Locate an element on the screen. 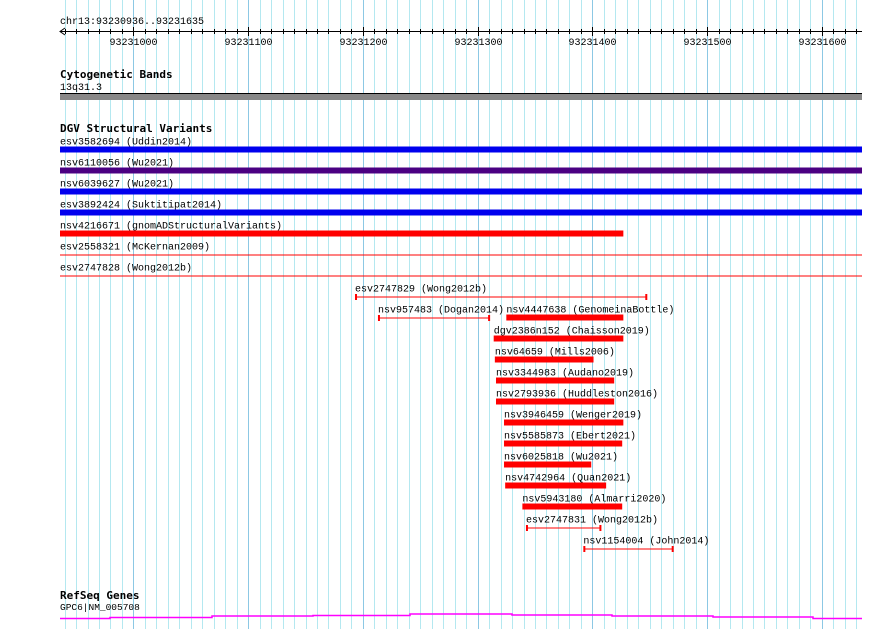 This screenshot has width=890, height=629. variant-label: nsv1154004 (John2014) is located at coordinates (646, 542).